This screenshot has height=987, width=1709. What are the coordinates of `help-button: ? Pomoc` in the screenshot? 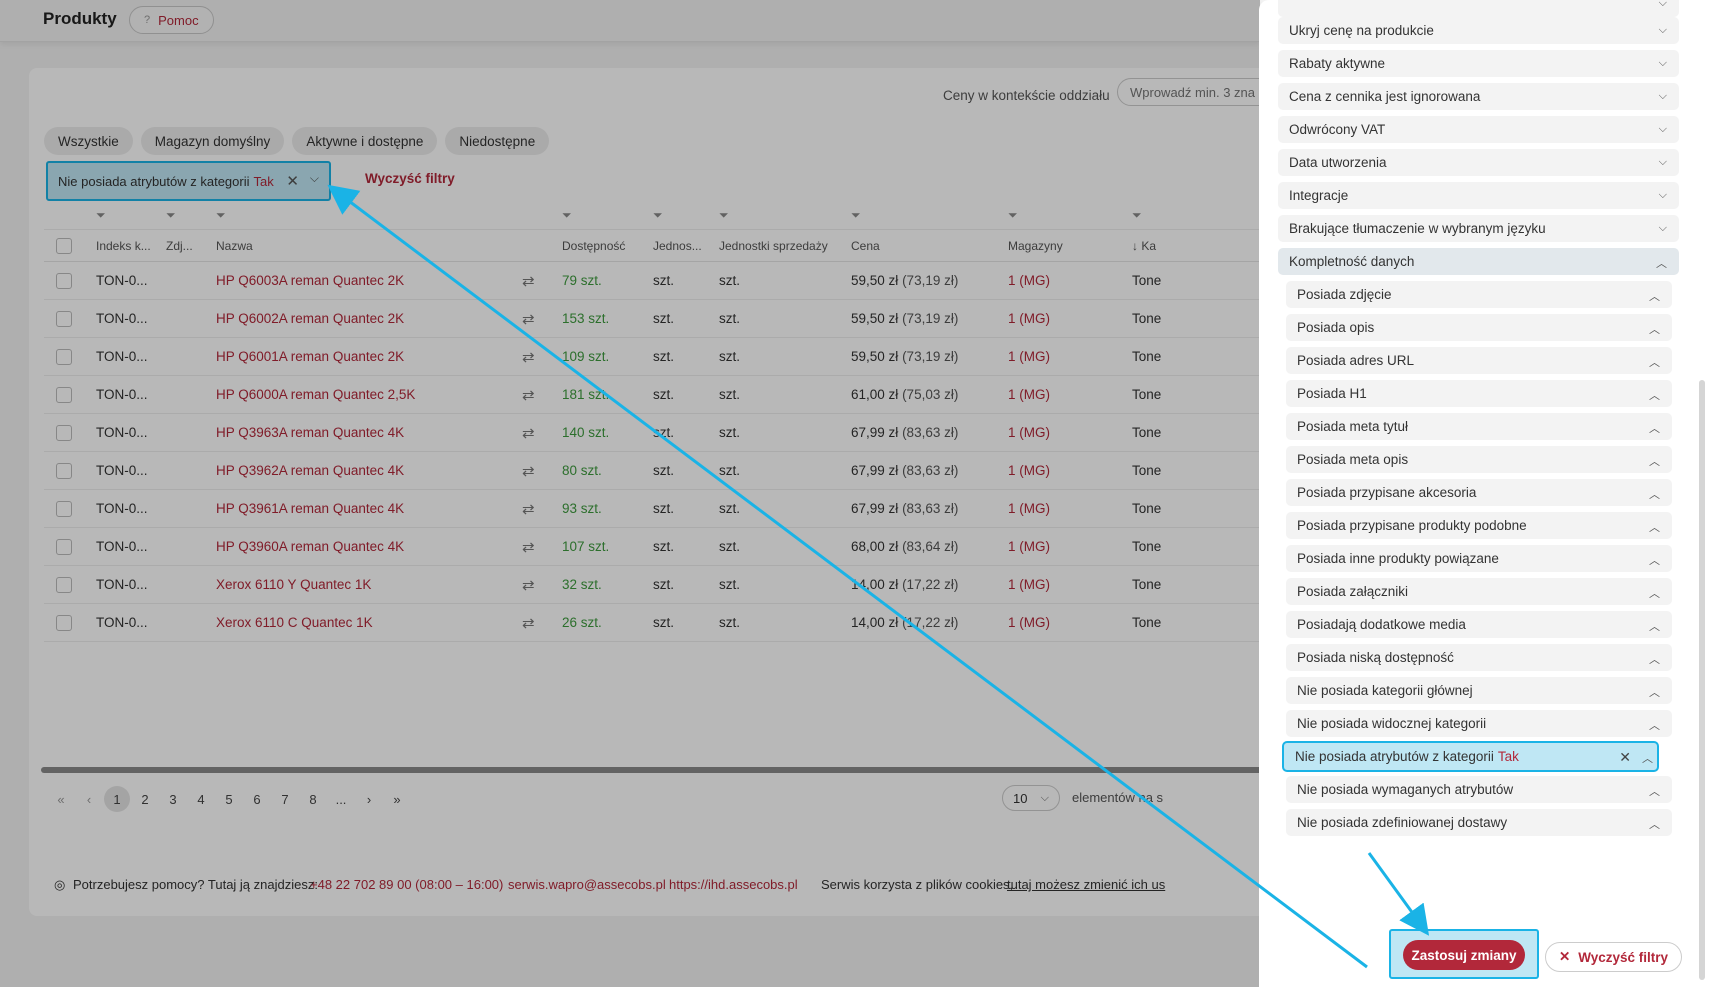 It's located at (171, 20).